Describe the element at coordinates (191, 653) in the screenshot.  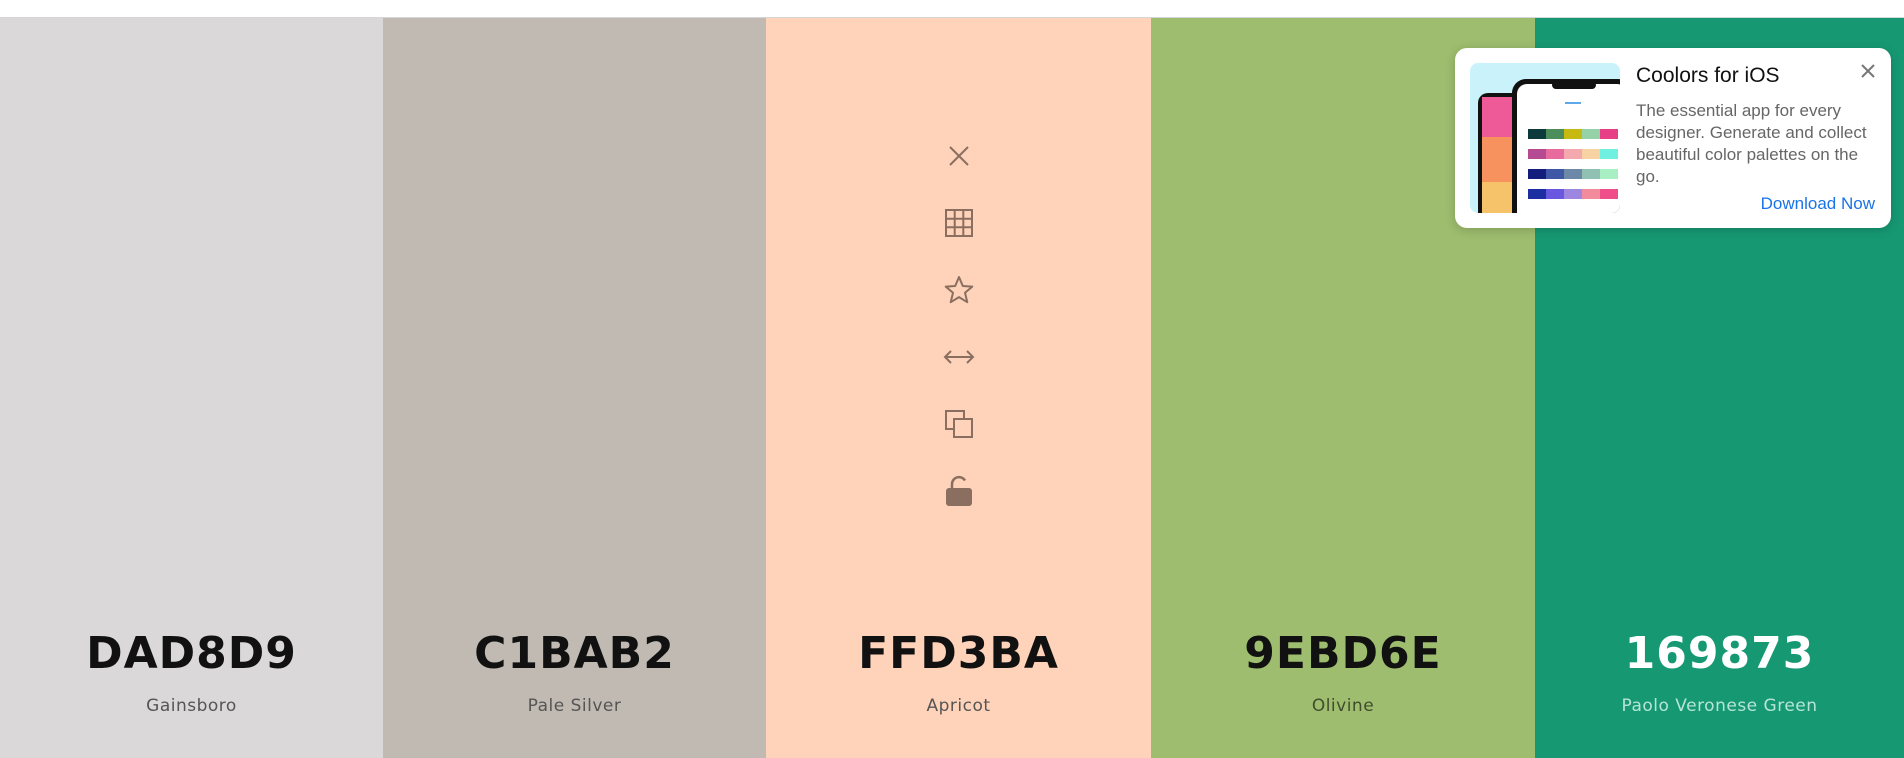
I see `hex-code: DAD8D9` at that location.